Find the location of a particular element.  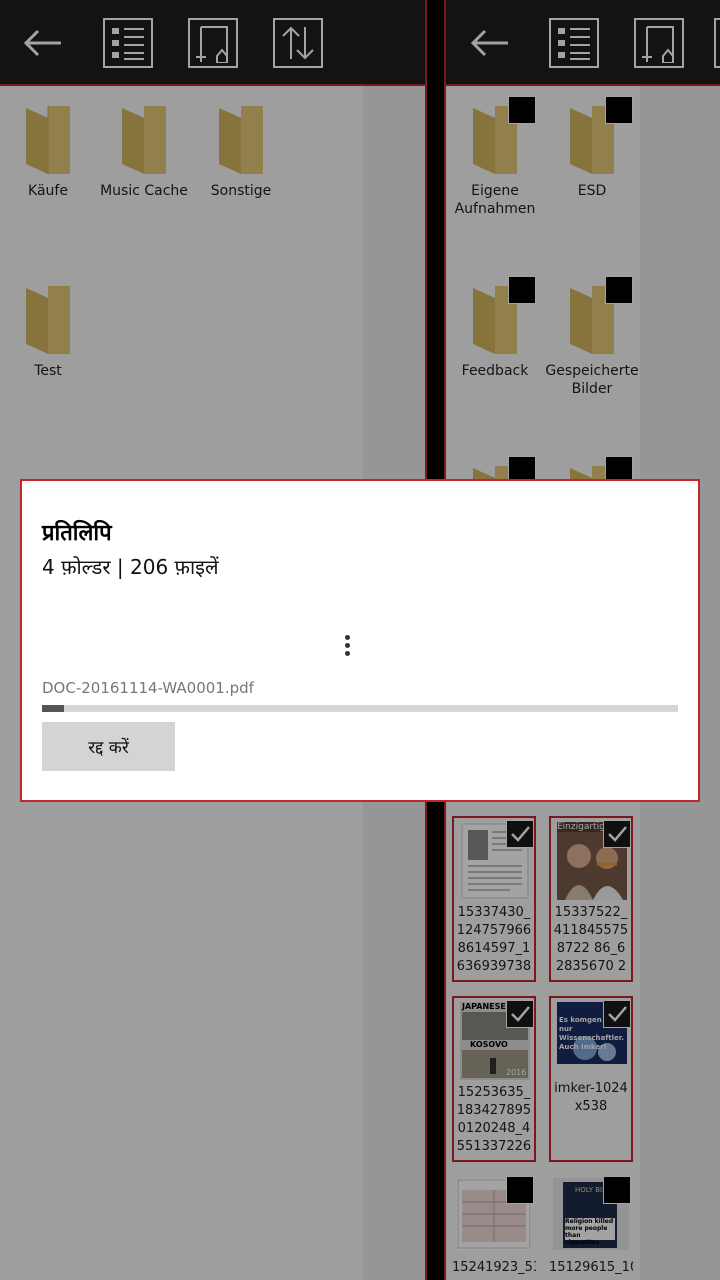

dialog-subtitle: 4 फ़ोल्डर | 206 फ़ाइलें is located at coordinates (130, 567).